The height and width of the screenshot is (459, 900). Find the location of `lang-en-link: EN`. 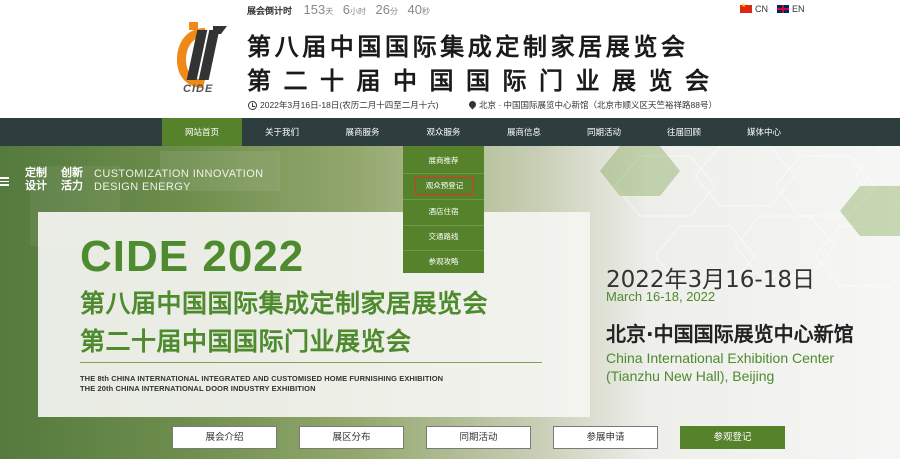

lang-en-link: EN is located at coordinates (791, 9).